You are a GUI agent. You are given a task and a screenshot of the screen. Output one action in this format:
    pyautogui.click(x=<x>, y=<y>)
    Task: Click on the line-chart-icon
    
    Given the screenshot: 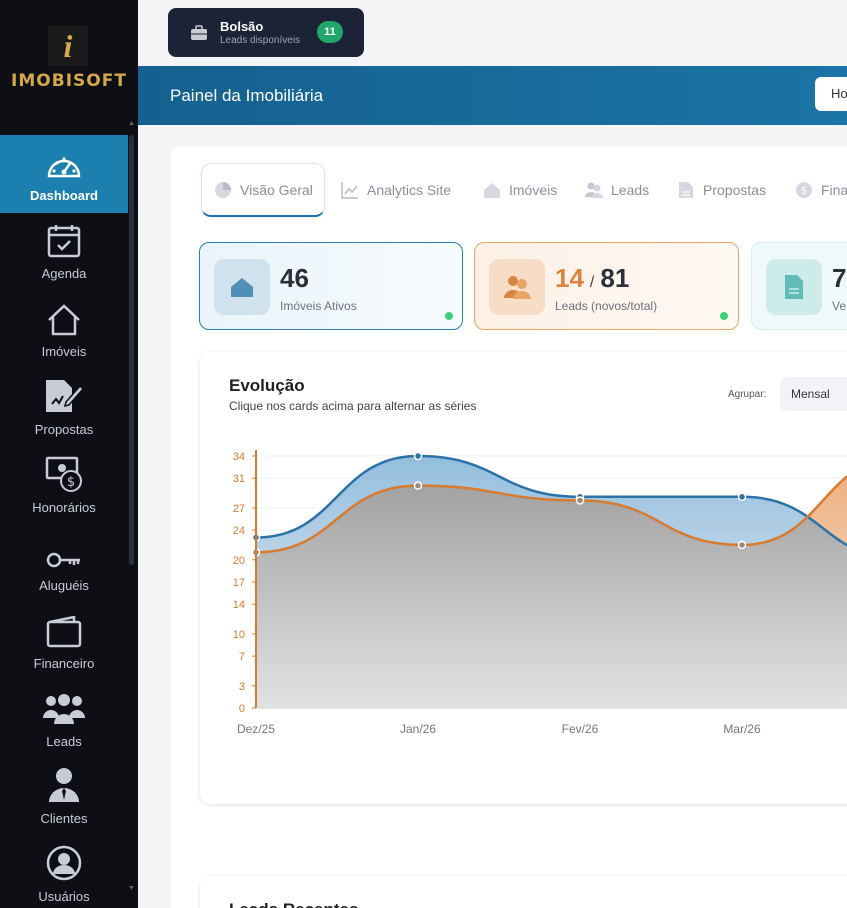 What is the action you would take?
    pyautogui.click(x=349, y=190)
    